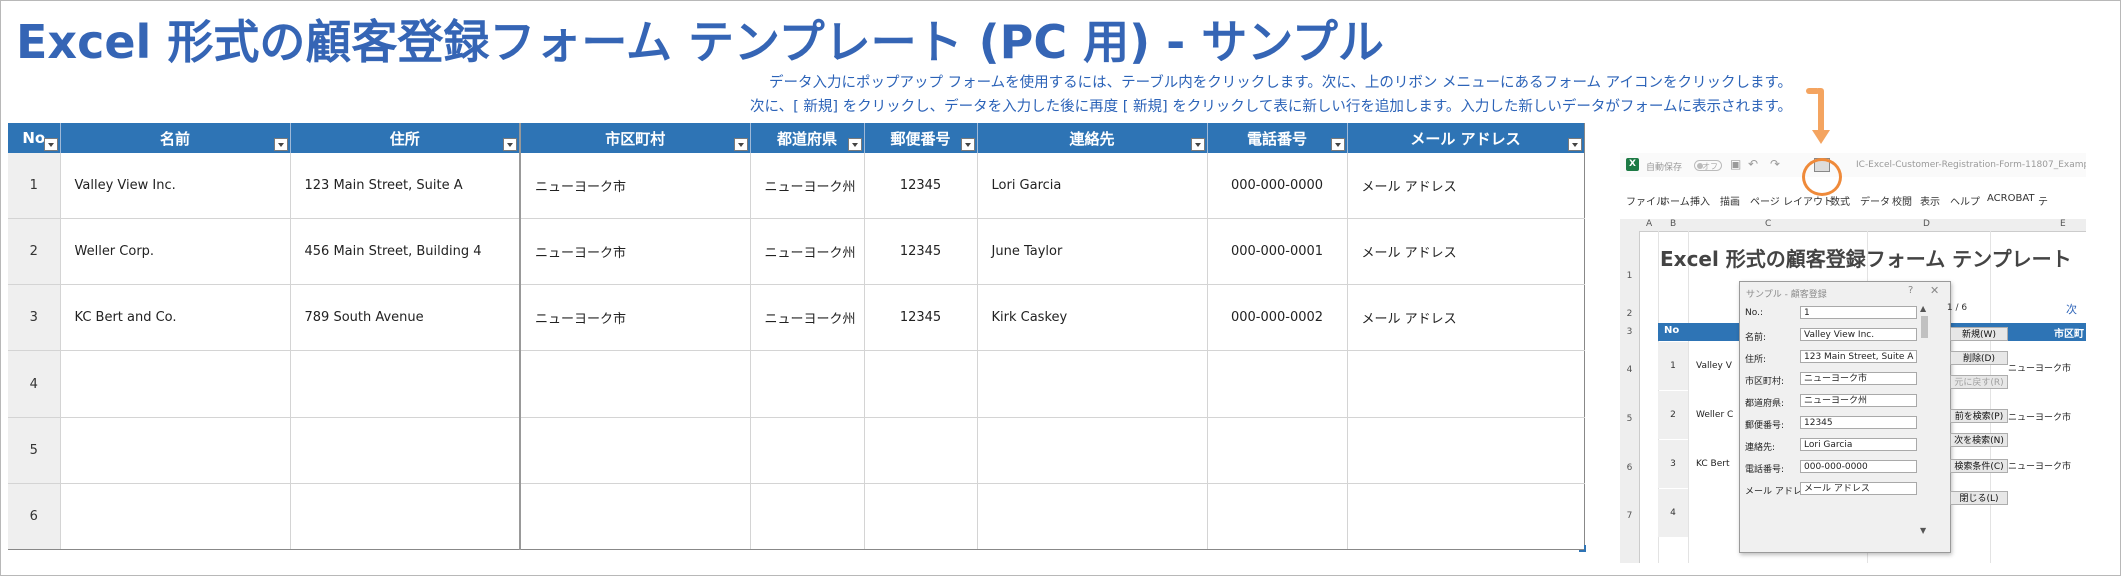 This screenshot has width=2121, height=576. I want to click on column-header: D, so click(1926, 224).